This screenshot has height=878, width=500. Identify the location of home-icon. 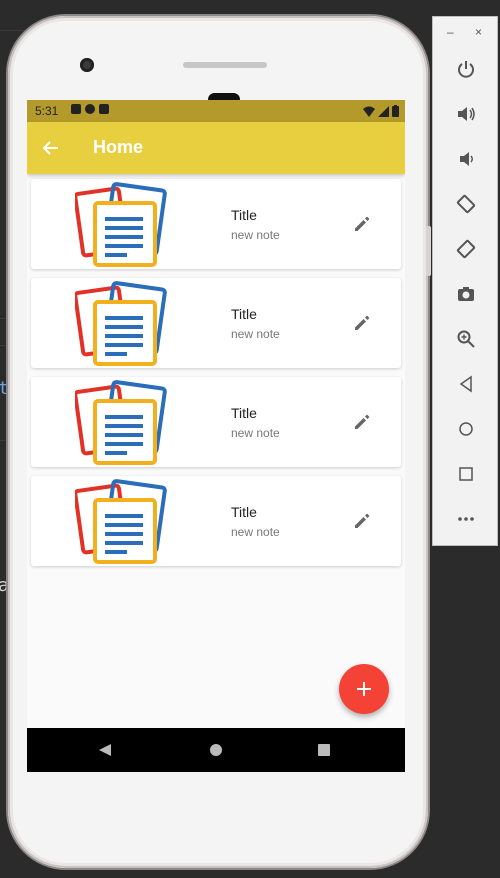
(466, 429).